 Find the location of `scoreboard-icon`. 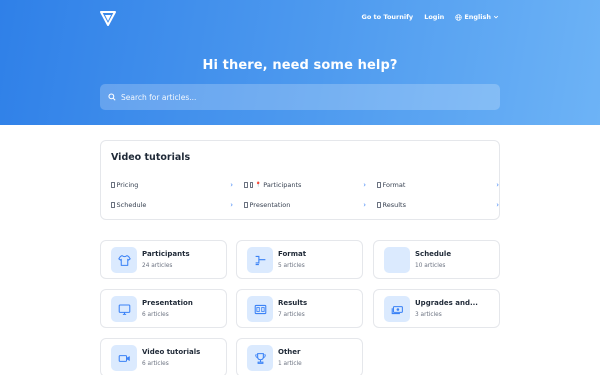

scoreboard-icon is located at coordinates (260, 309).